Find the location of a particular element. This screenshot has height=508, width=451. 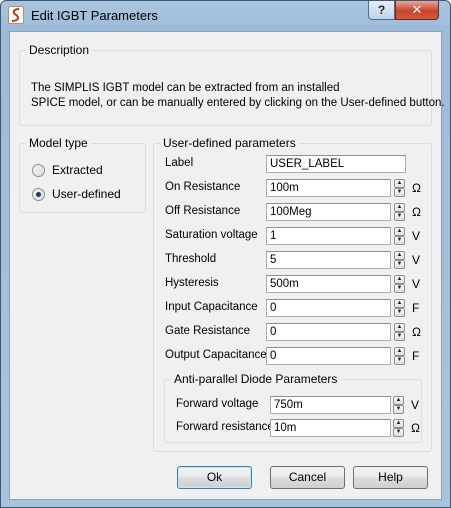

label-field-label: Label is located at coordinates (179, 163).